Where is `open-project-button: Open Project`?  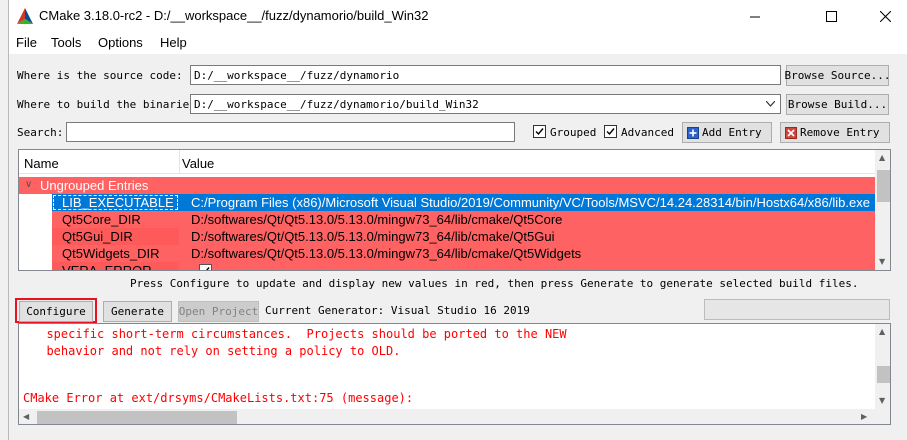
open-project-button: Open Project is located at coordinates (218, 311).